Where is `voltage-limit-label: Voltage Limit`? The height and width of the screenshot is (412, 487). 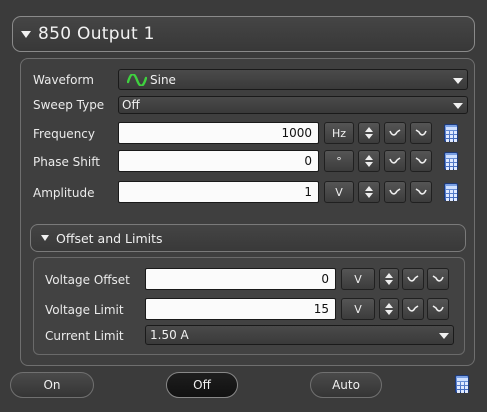 voltage-limit-label: Voltage Limit is located at coordinates (84, 310).